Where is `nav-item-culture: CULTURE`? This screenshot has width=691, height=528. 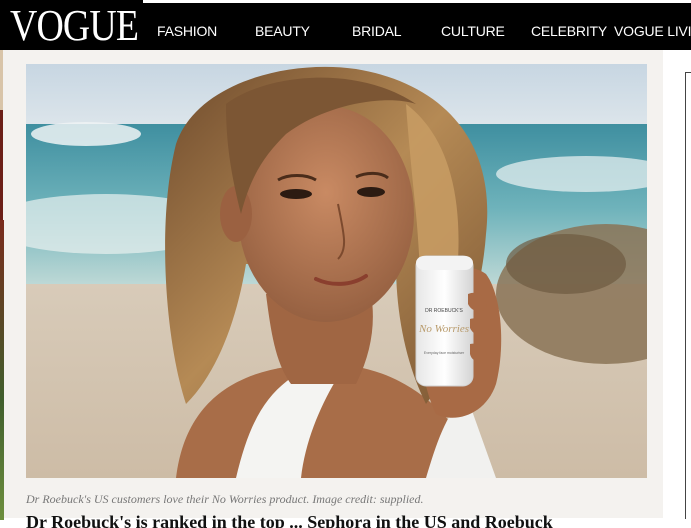
nav-item-culture: CULTURE is located at coordinates (473, 31).